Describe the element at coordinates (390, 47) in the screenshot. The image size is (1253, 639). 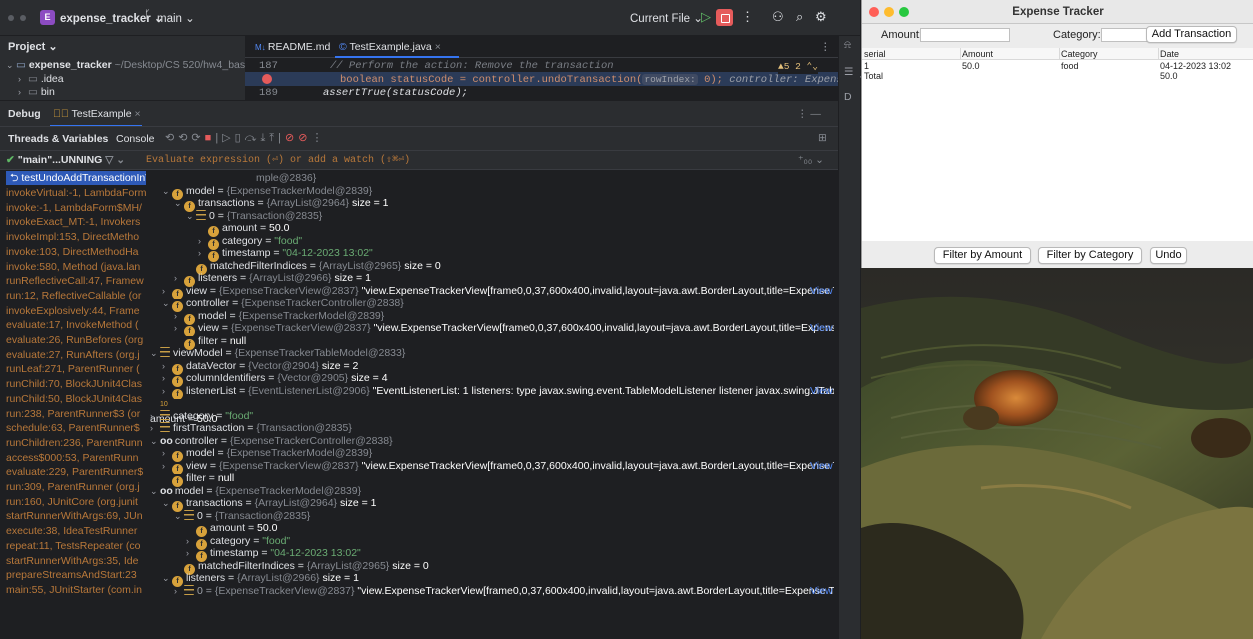
I see `tab-testexample: © TestExample.java ×` at that location.